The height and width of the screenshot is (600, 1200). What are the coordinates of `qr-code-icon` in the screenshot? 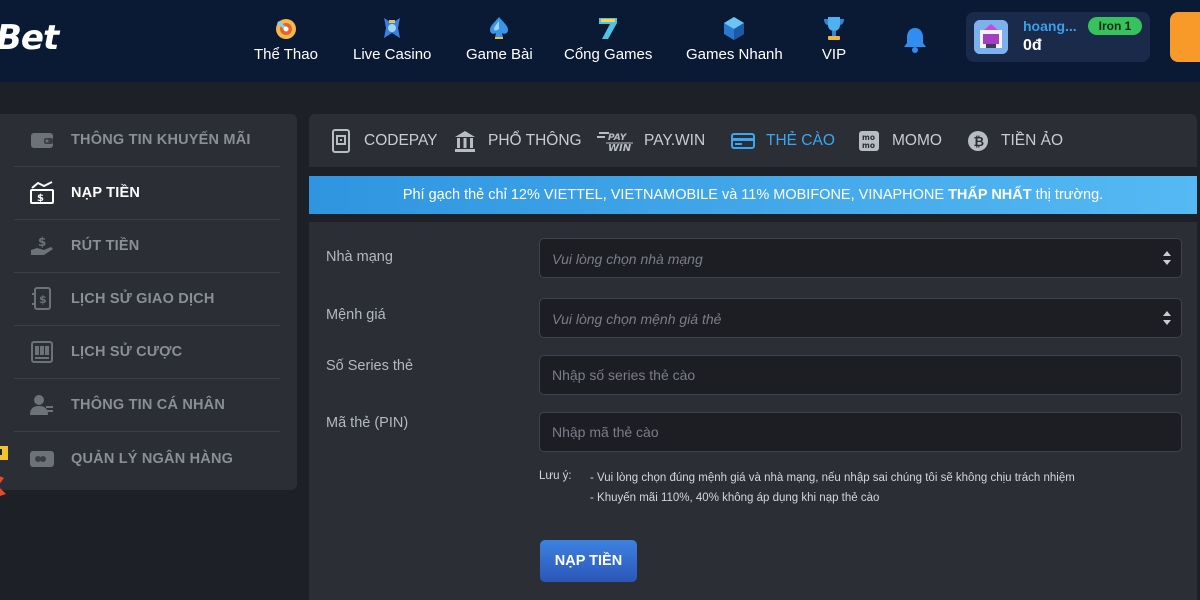 It's located at (341, 141).